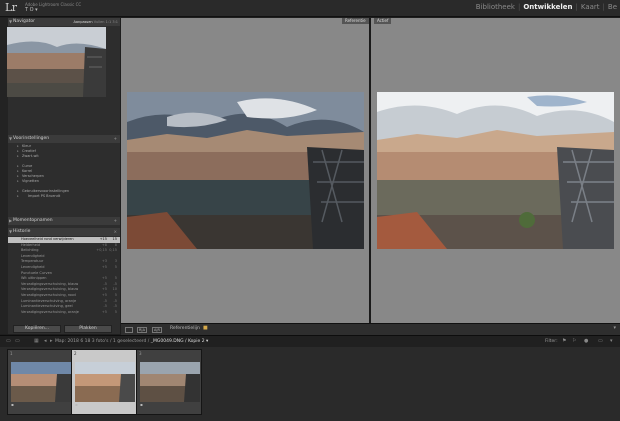  I want to click on active-photo-image, so click(495, 170).